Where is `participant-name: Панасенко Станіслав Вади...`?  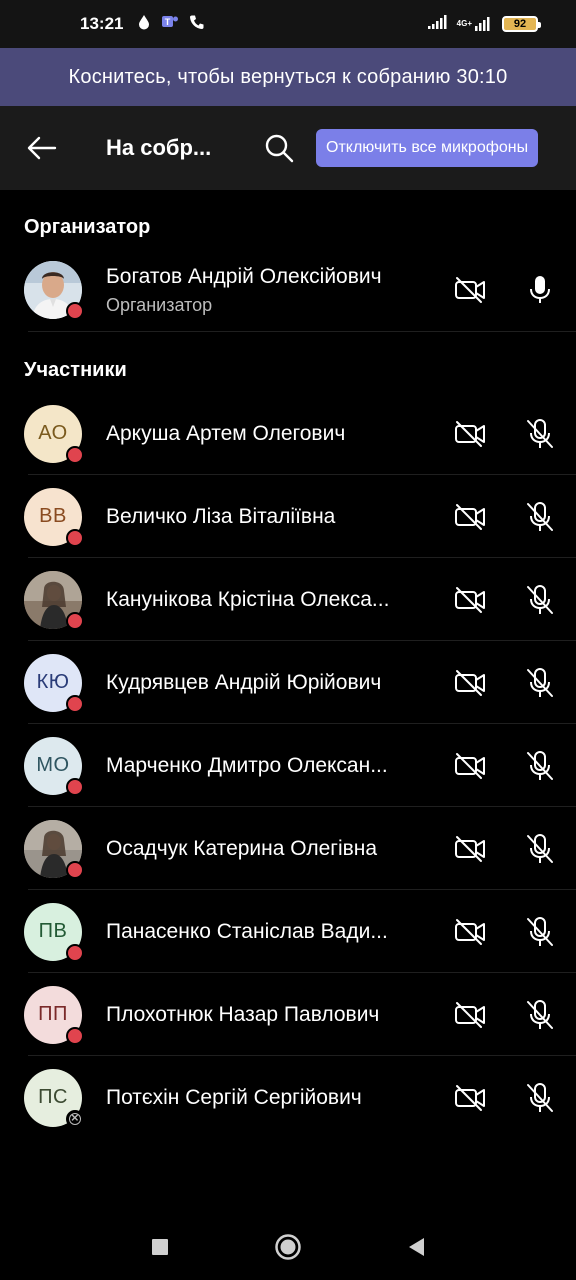
participant-name: Панасенко Станіслав Вади... is located at coordinates (247, 931).